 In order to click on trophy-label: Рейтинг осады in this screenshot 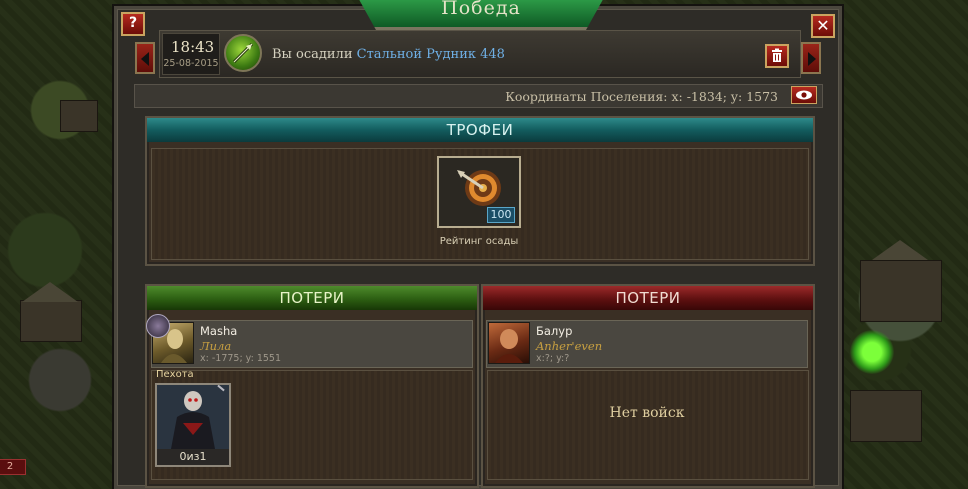, I will do `click(479, 241)`.